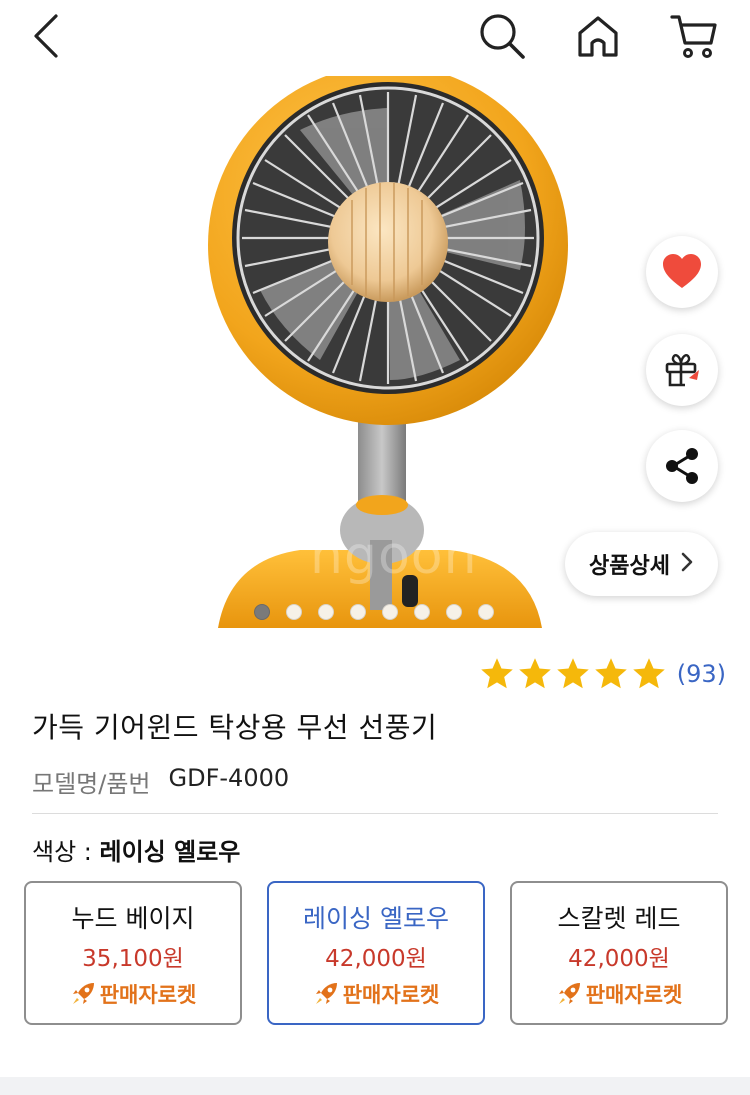  What do you see at coordinates (46, 36) in the screenshot?
I see `chevron-left-icon` at bounding box center [46, 36].